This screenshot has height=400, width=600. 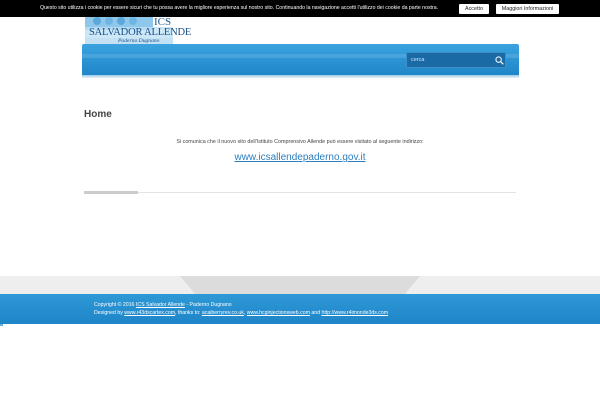 I want to click on thanks-link-1: acaiberryrev.co.uk, so click(x=223, y=313).